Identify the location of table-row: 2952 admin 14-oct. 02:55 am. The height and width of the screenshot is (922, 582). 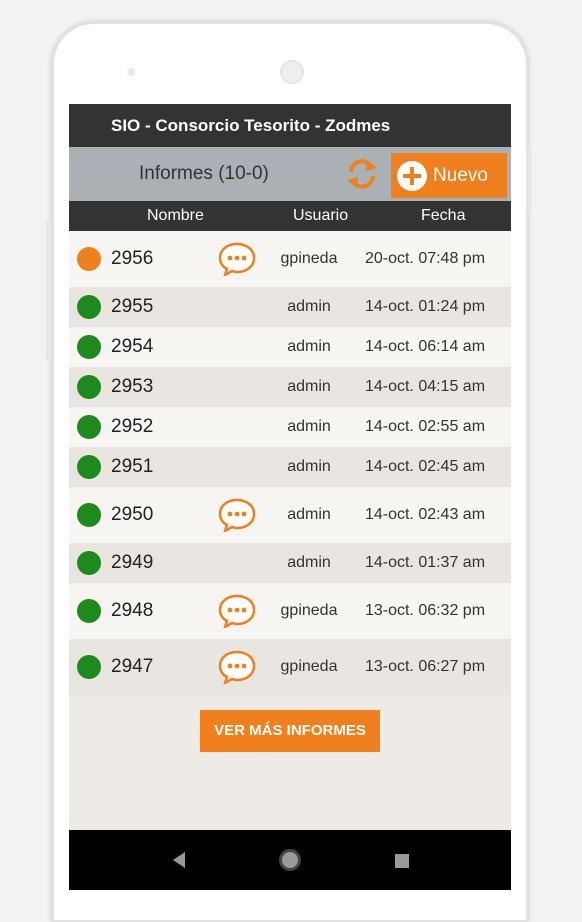
(290, 427).